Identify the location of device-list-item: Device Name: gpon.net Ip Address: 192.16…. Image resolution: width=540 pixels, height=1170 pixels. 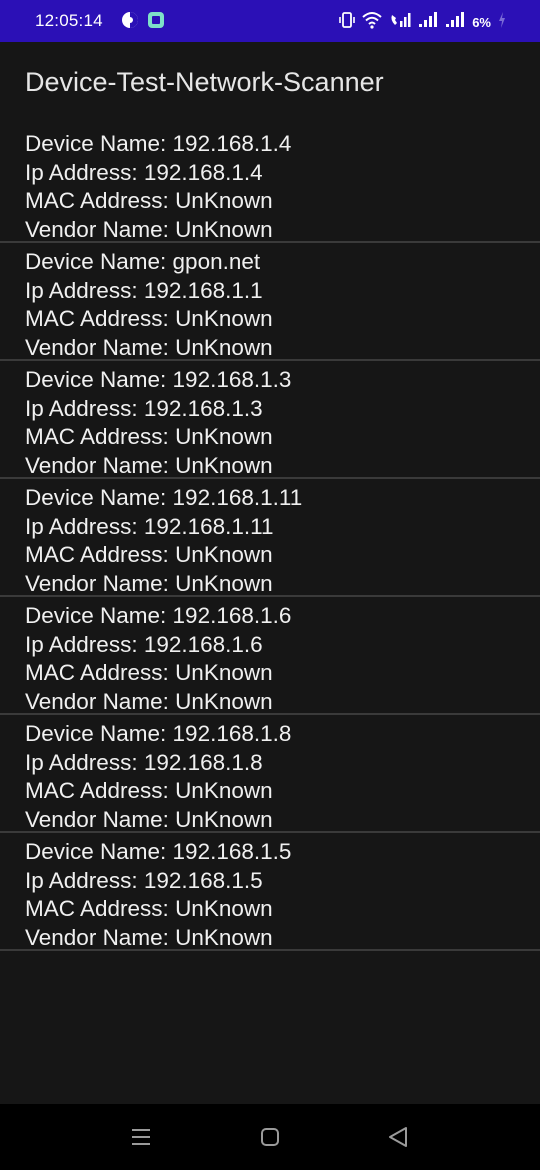
(270, 302).